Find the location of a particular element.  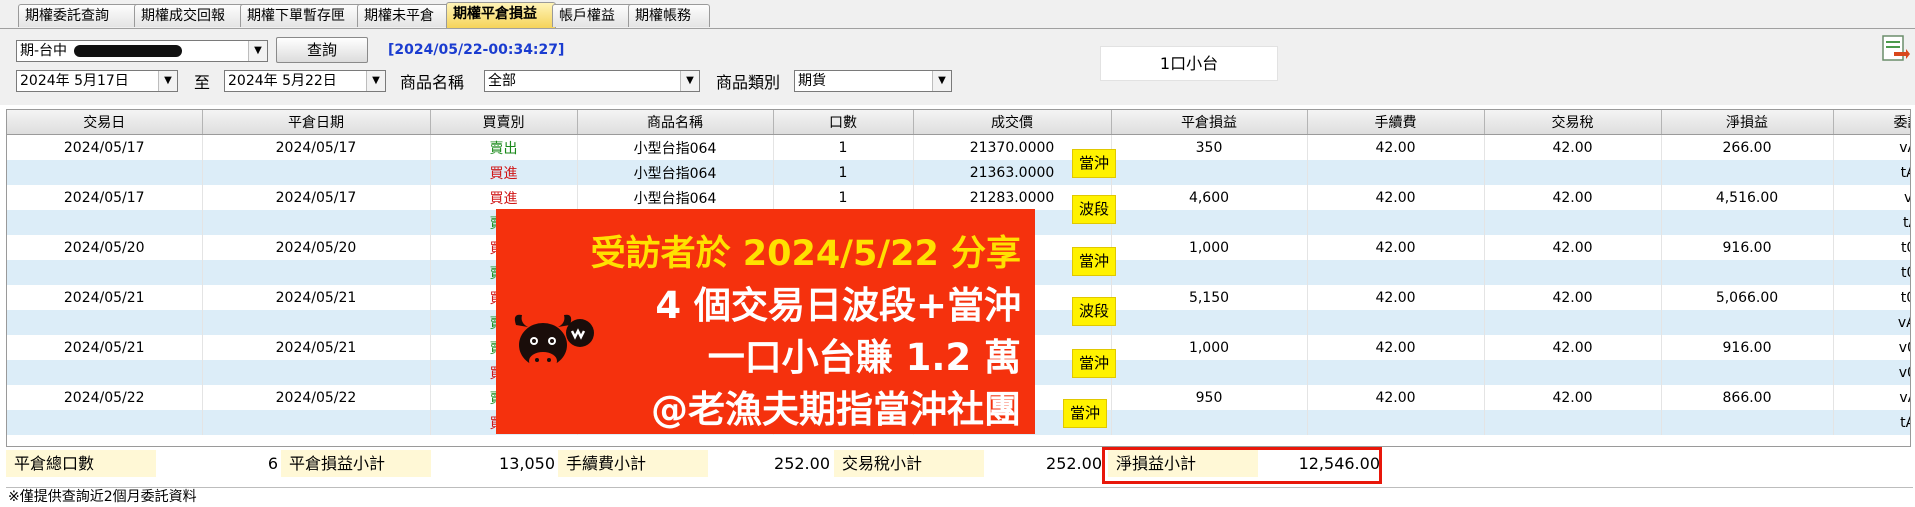

cell-close-date: 2024/05/21 is located at coordinates (316, 347).